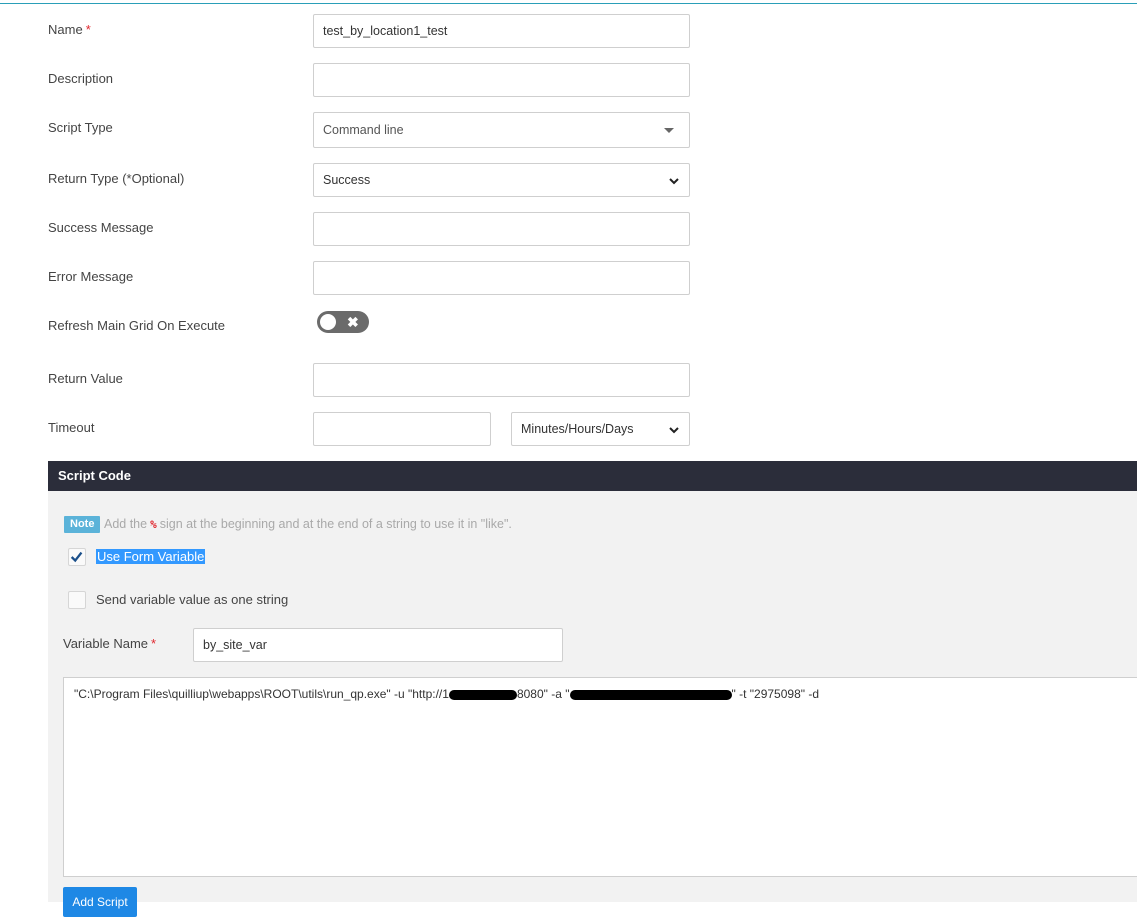 This screenshot has width=1137, height=917. What do you see at coordinates (378, 645) in the screenshot?
I see `variable-name-input: by_site_var` at bounding box center [378, 645].